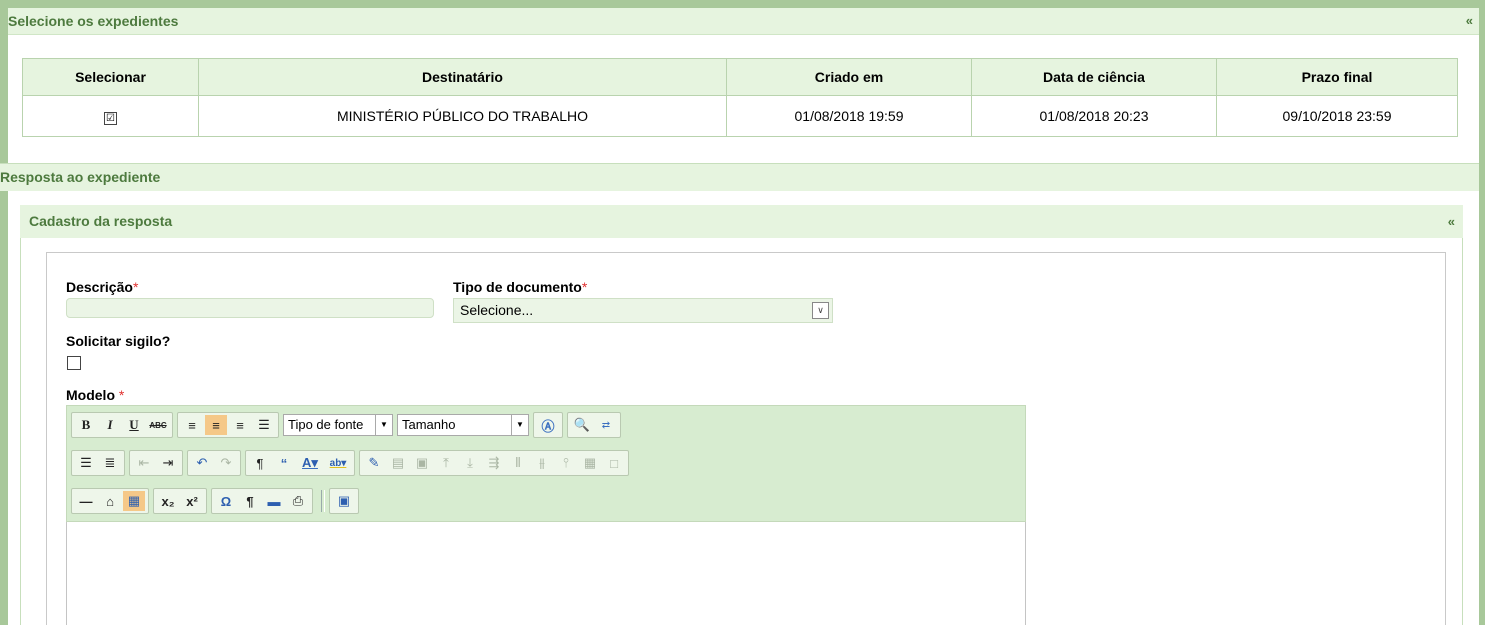 This screenshot has height=625, width=1485. I want to click on text-style-group: B I U ABC, so click(122, 425).